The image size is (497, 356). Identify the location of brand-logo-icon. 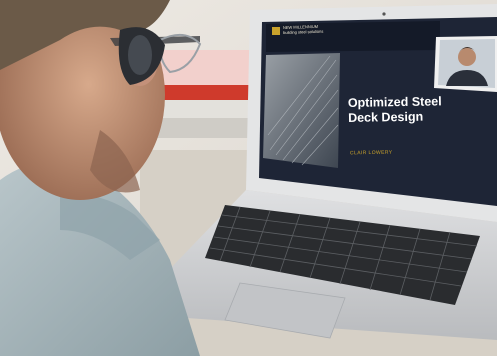
(276, 31).